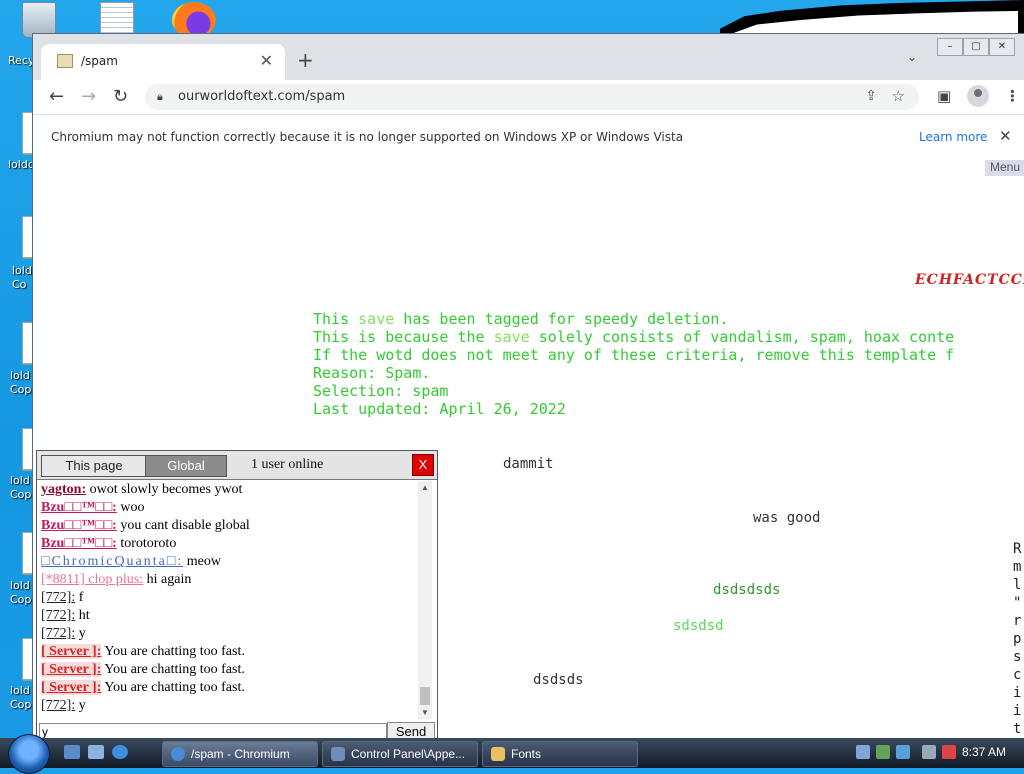 This screenshot has height=774, width=1024. Describe the element at coordinates (747, 590) in the screenshot. I see `world-text: dsdsdsds` at that location.